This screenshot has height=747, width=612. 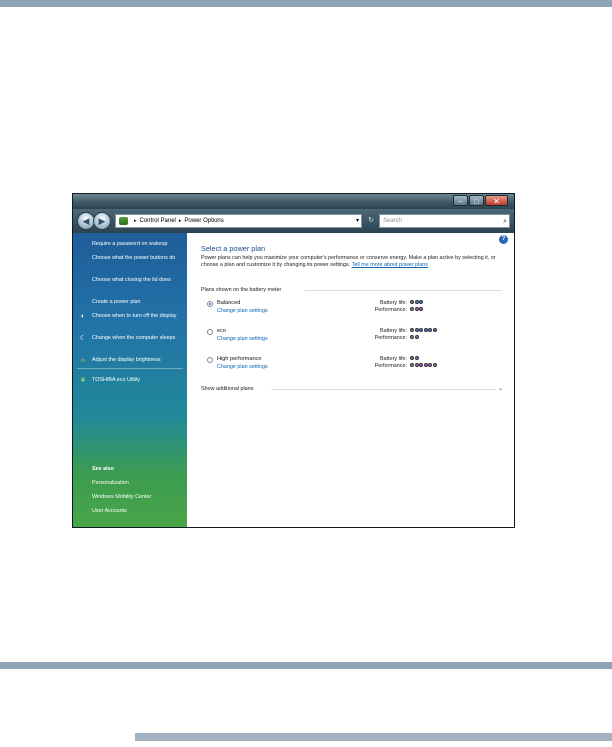 What do you see at coordinates (139, 280) in the screenshot?
I see `sidebar-item-closing-lid: Choose what closing the lid does` at bounding box center [139, 280].